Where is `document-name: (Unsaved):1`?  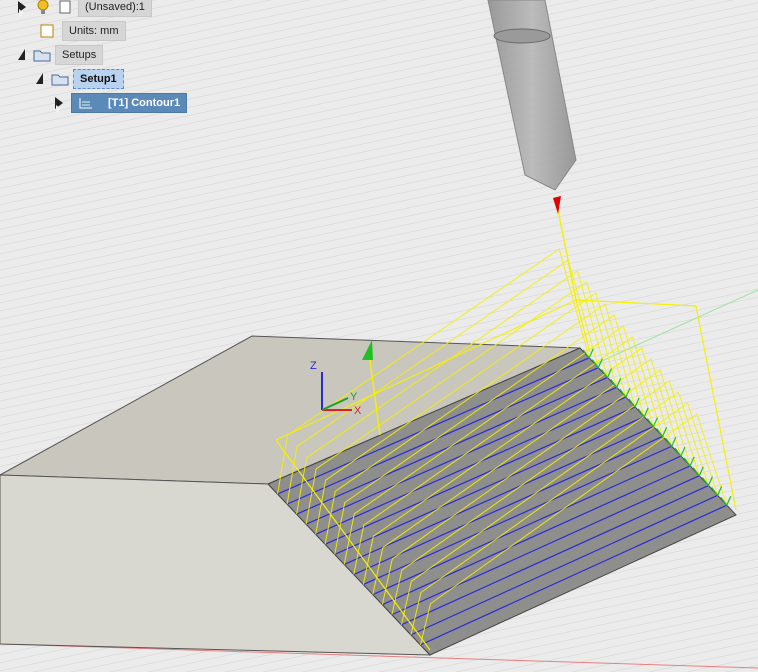 document-name: (Unsaved):1 is located at coordinates (115, 8).